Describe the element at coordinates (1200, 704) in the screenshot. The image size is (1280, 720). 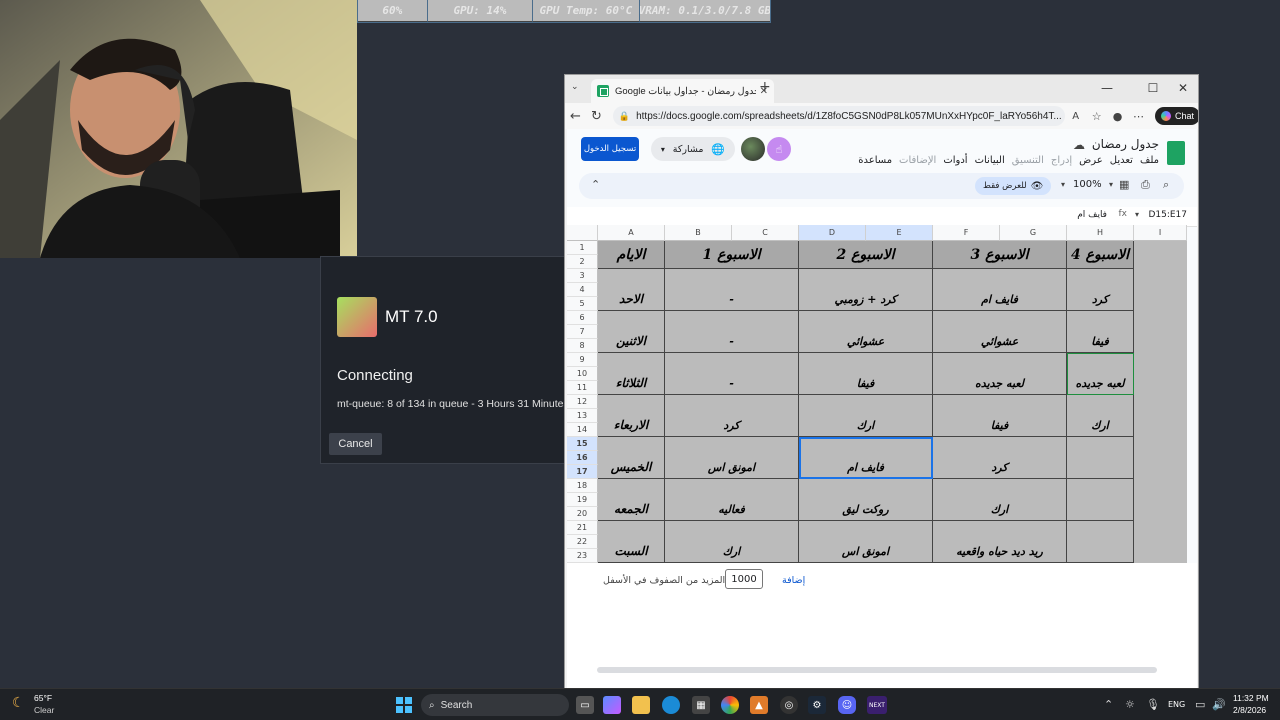
I see `network-icon: ▭` at that location.